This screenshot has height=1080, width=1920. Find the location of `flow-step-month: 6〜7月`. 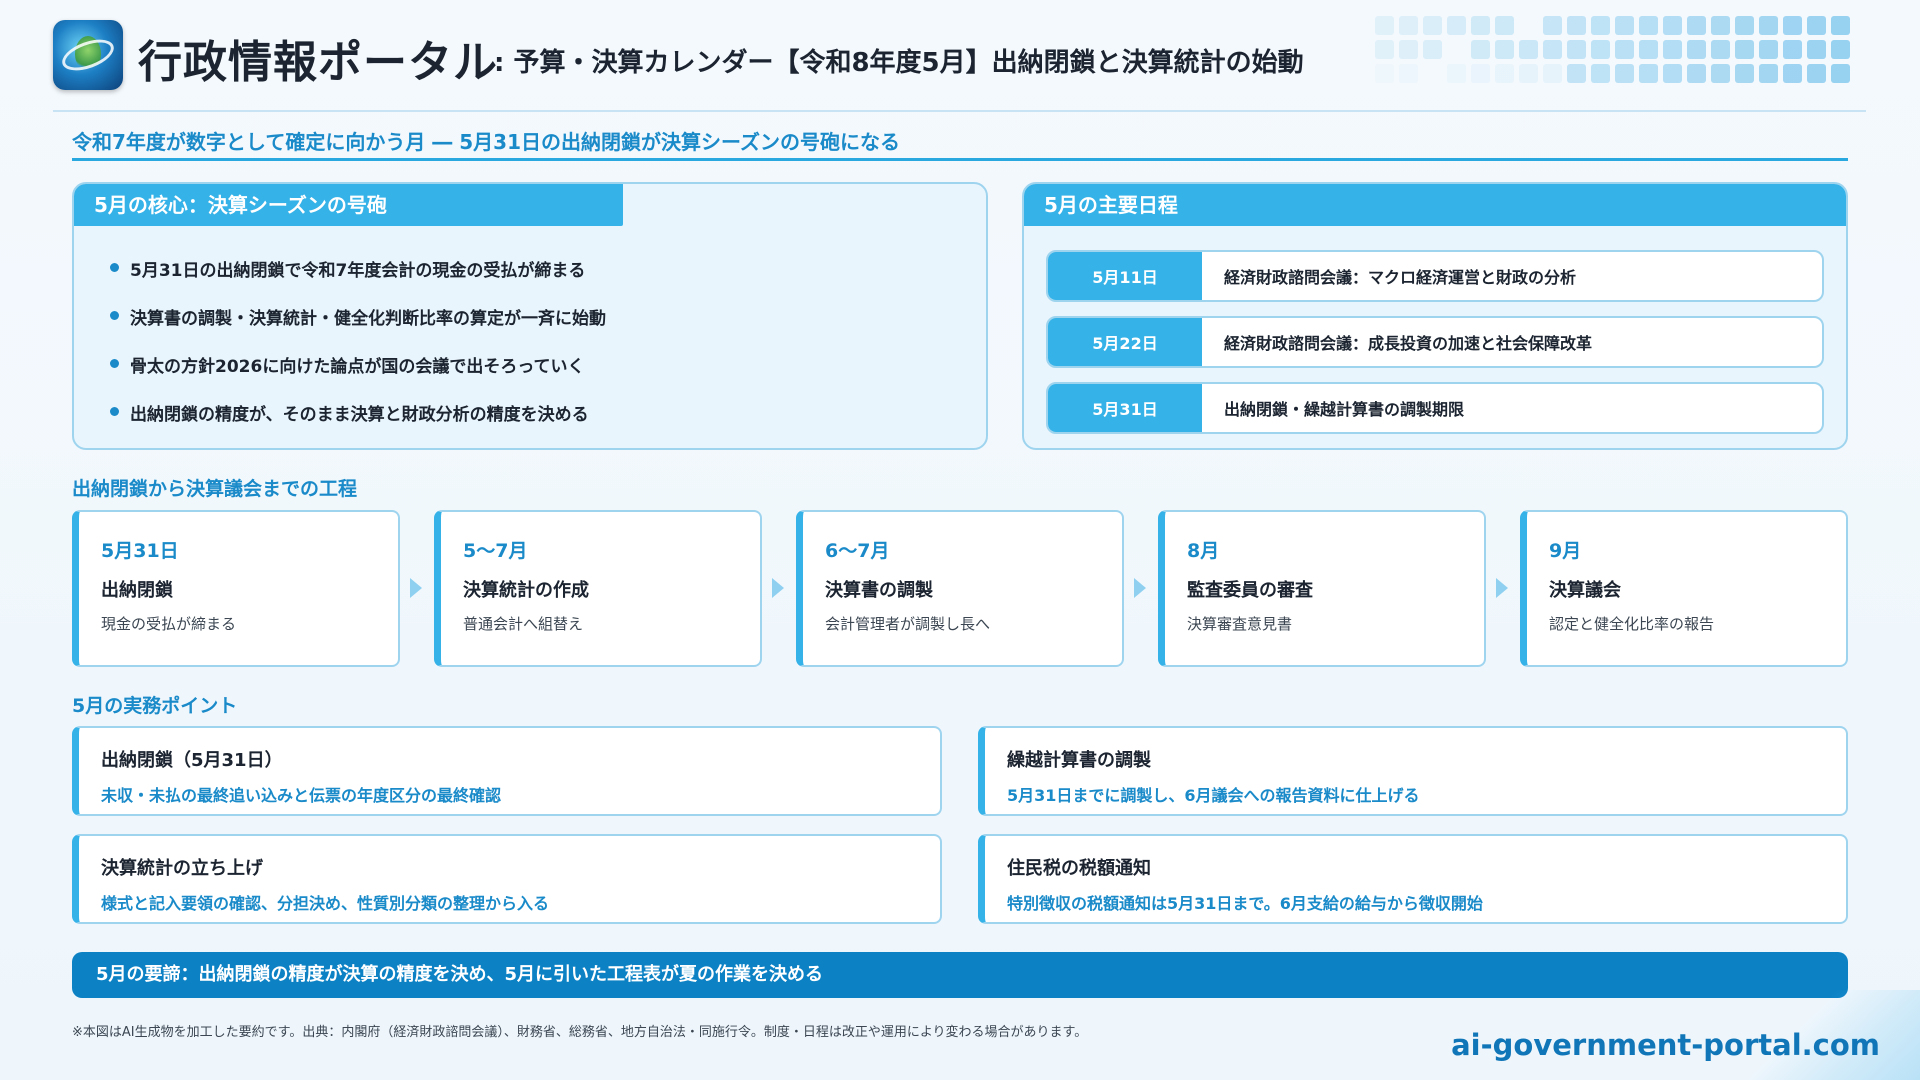

flow-step-month: 6〜7月 is located at coordinates (857, 551).